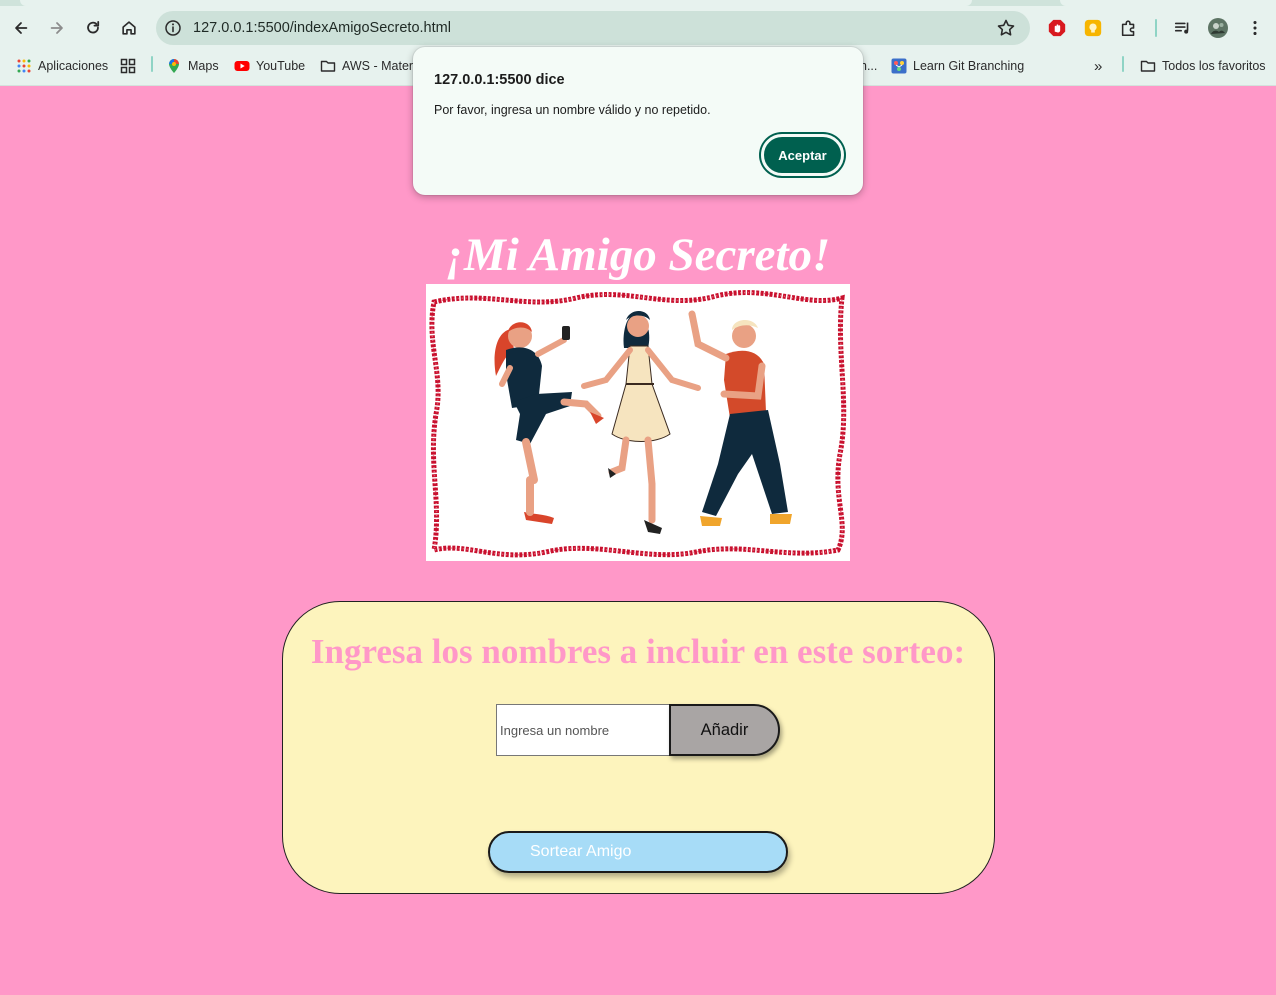  I want to click on bookmark-star-icon, so click(1006, 28).